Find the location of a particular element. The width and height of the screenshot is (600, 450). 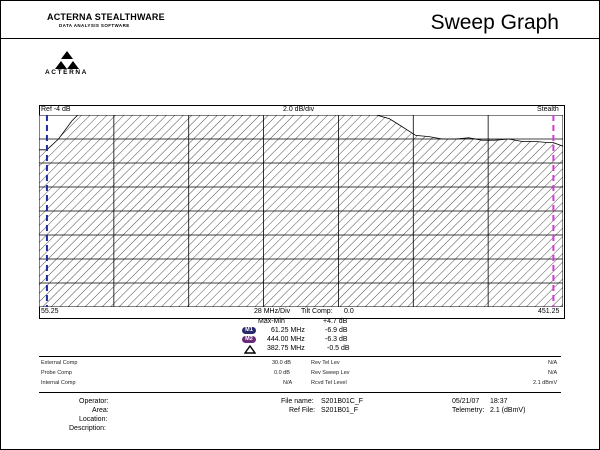

start-frequency: 55.25 is located at coordinates (50, 311).